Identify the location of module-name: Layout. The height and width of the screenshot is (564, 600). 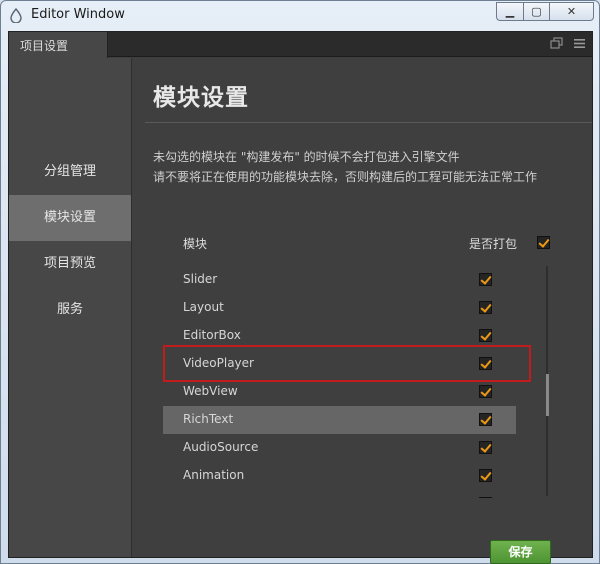
(203, 307).